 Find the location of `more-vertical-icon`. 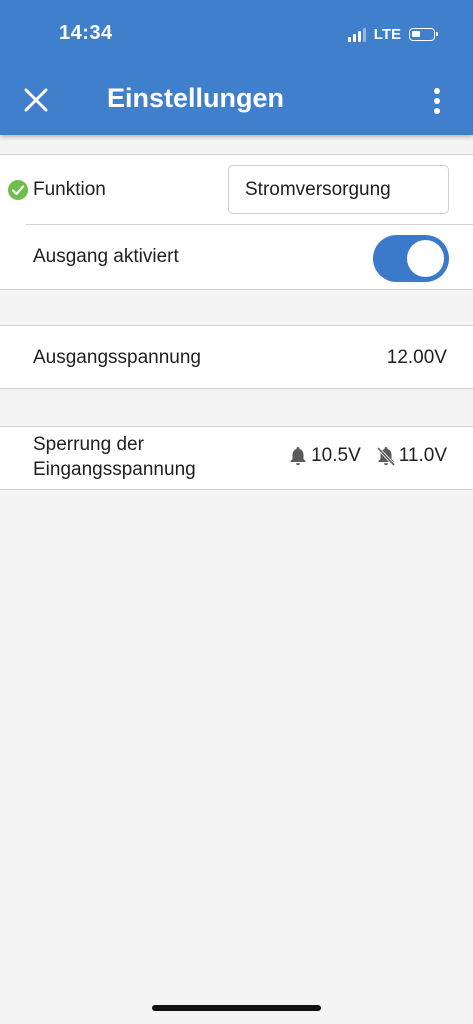

more-vertical-icon is located at coordinates (437, 101).